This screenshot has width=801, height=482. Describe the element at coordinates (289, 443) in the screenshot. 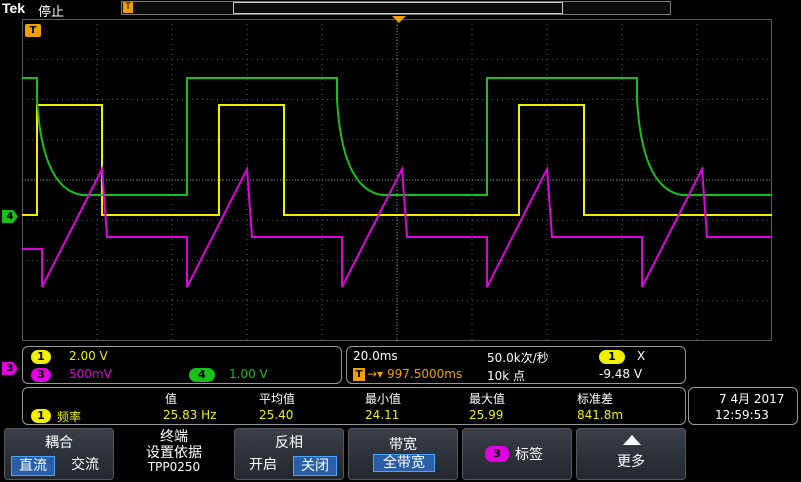

I see `invert-title: 反相` at that location.